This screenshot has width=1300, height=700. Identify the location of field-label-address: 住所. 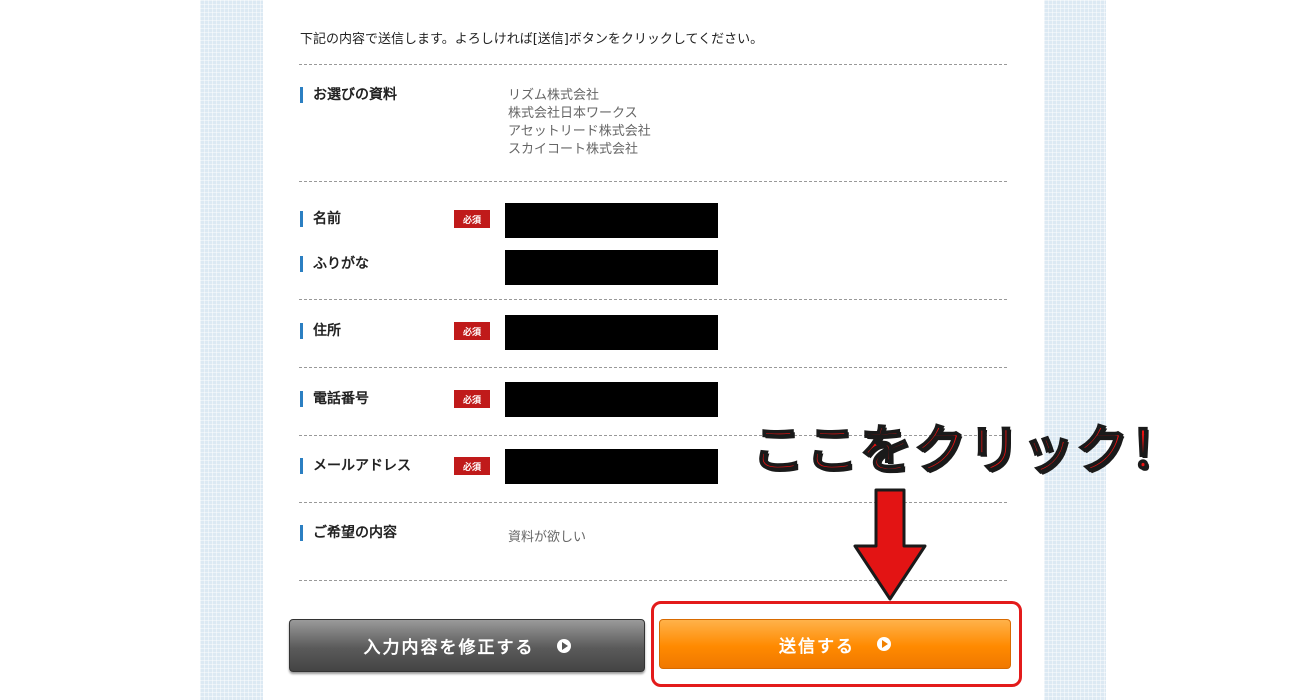
(320, 331).